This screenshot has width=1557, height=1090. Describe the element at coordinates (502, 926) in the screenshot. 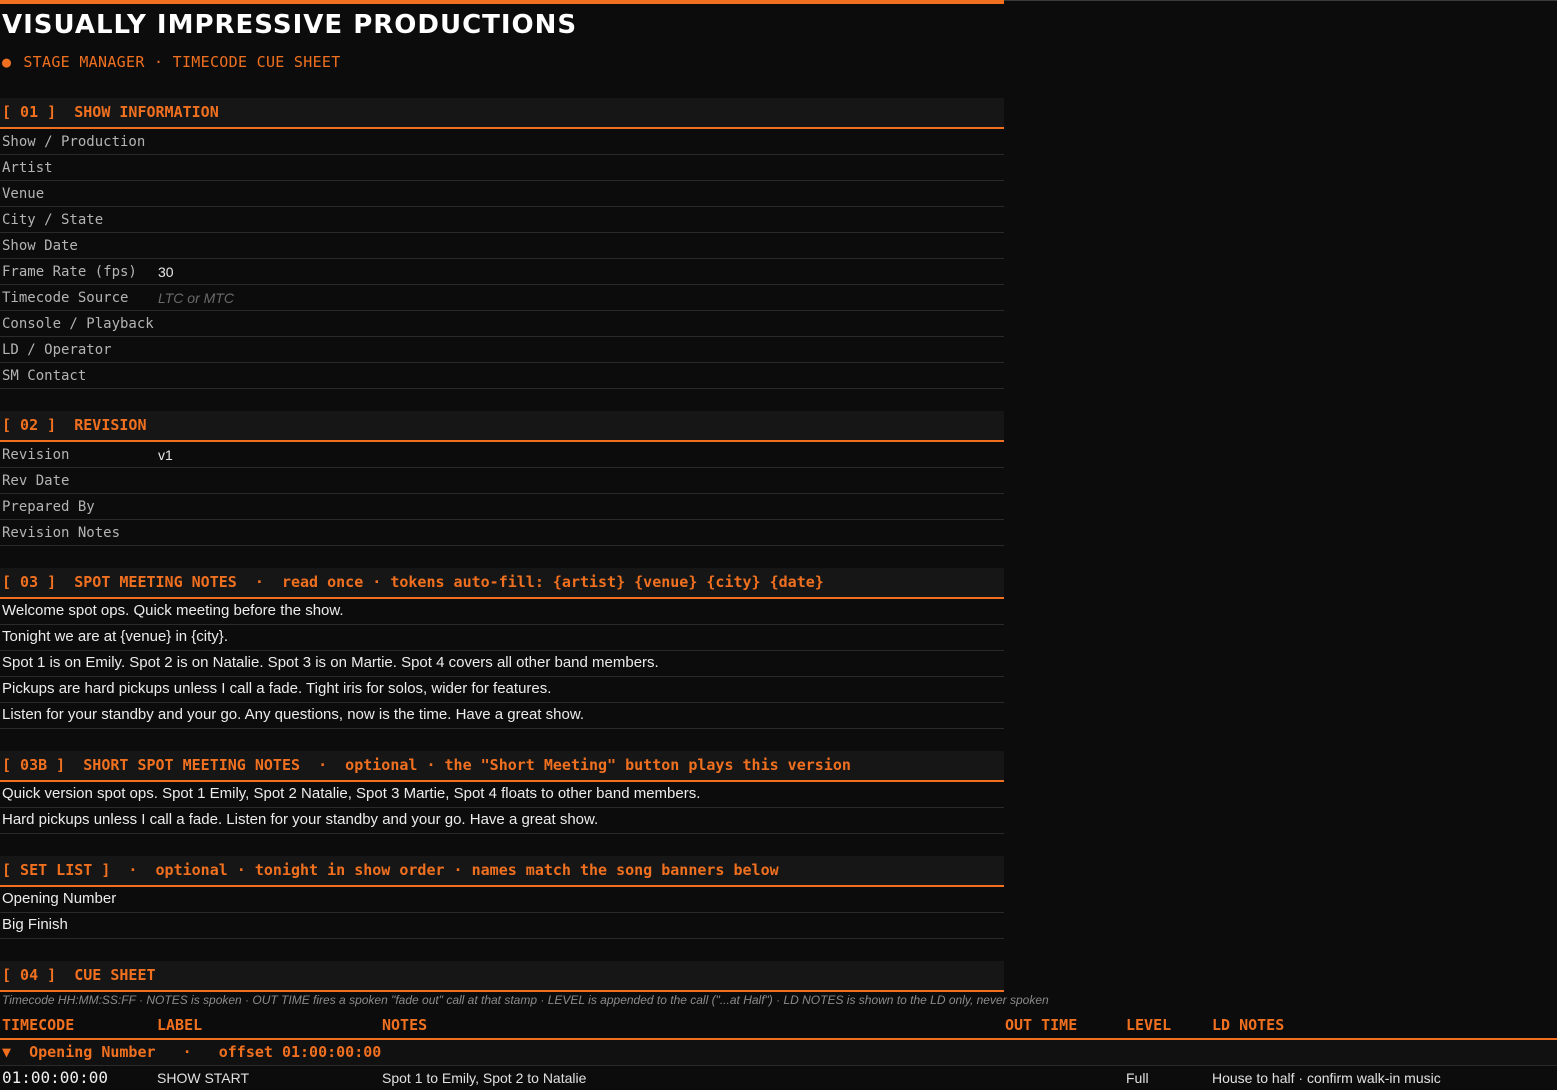

I see `set-list-song: Big Finish` at that location.